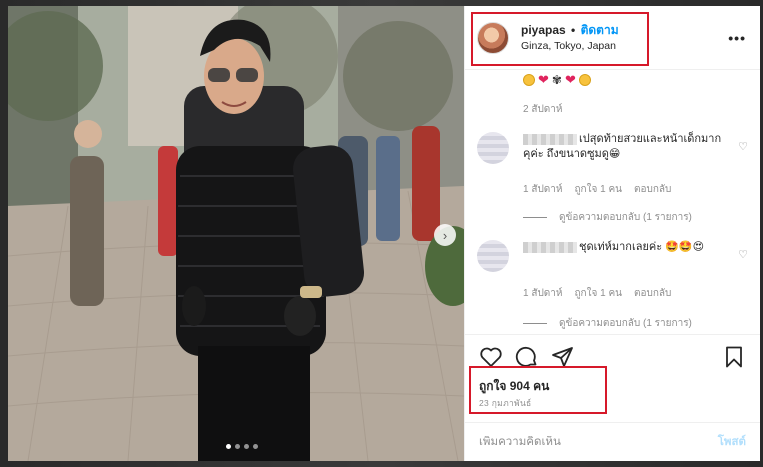 The height and width of the screenshot is (467, 763). I want to click on username-link: piyapas, so click(543, 30).